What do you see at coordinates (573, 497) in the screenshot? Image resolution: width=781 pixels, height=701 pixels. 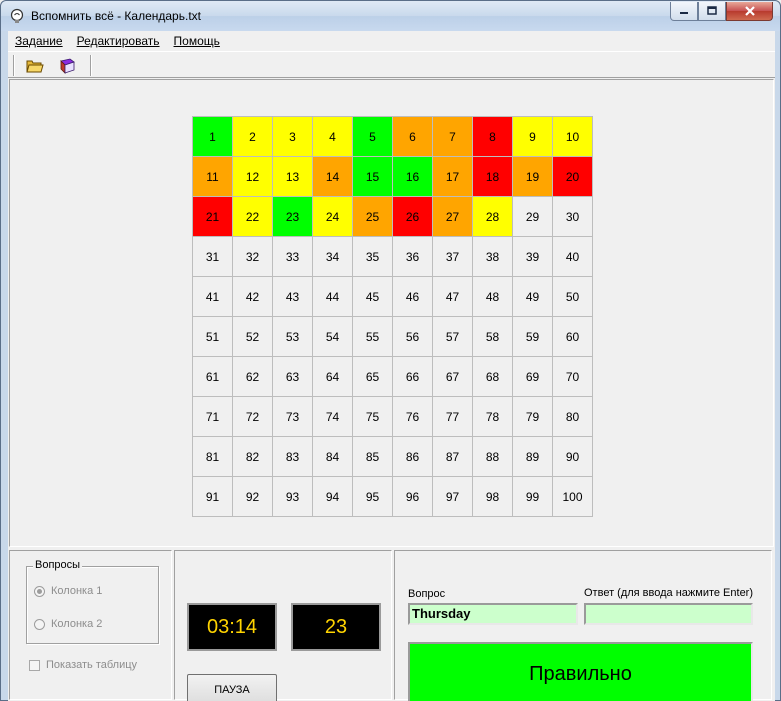 I see `grid-cell: 100` at bounding box center [573, 497].